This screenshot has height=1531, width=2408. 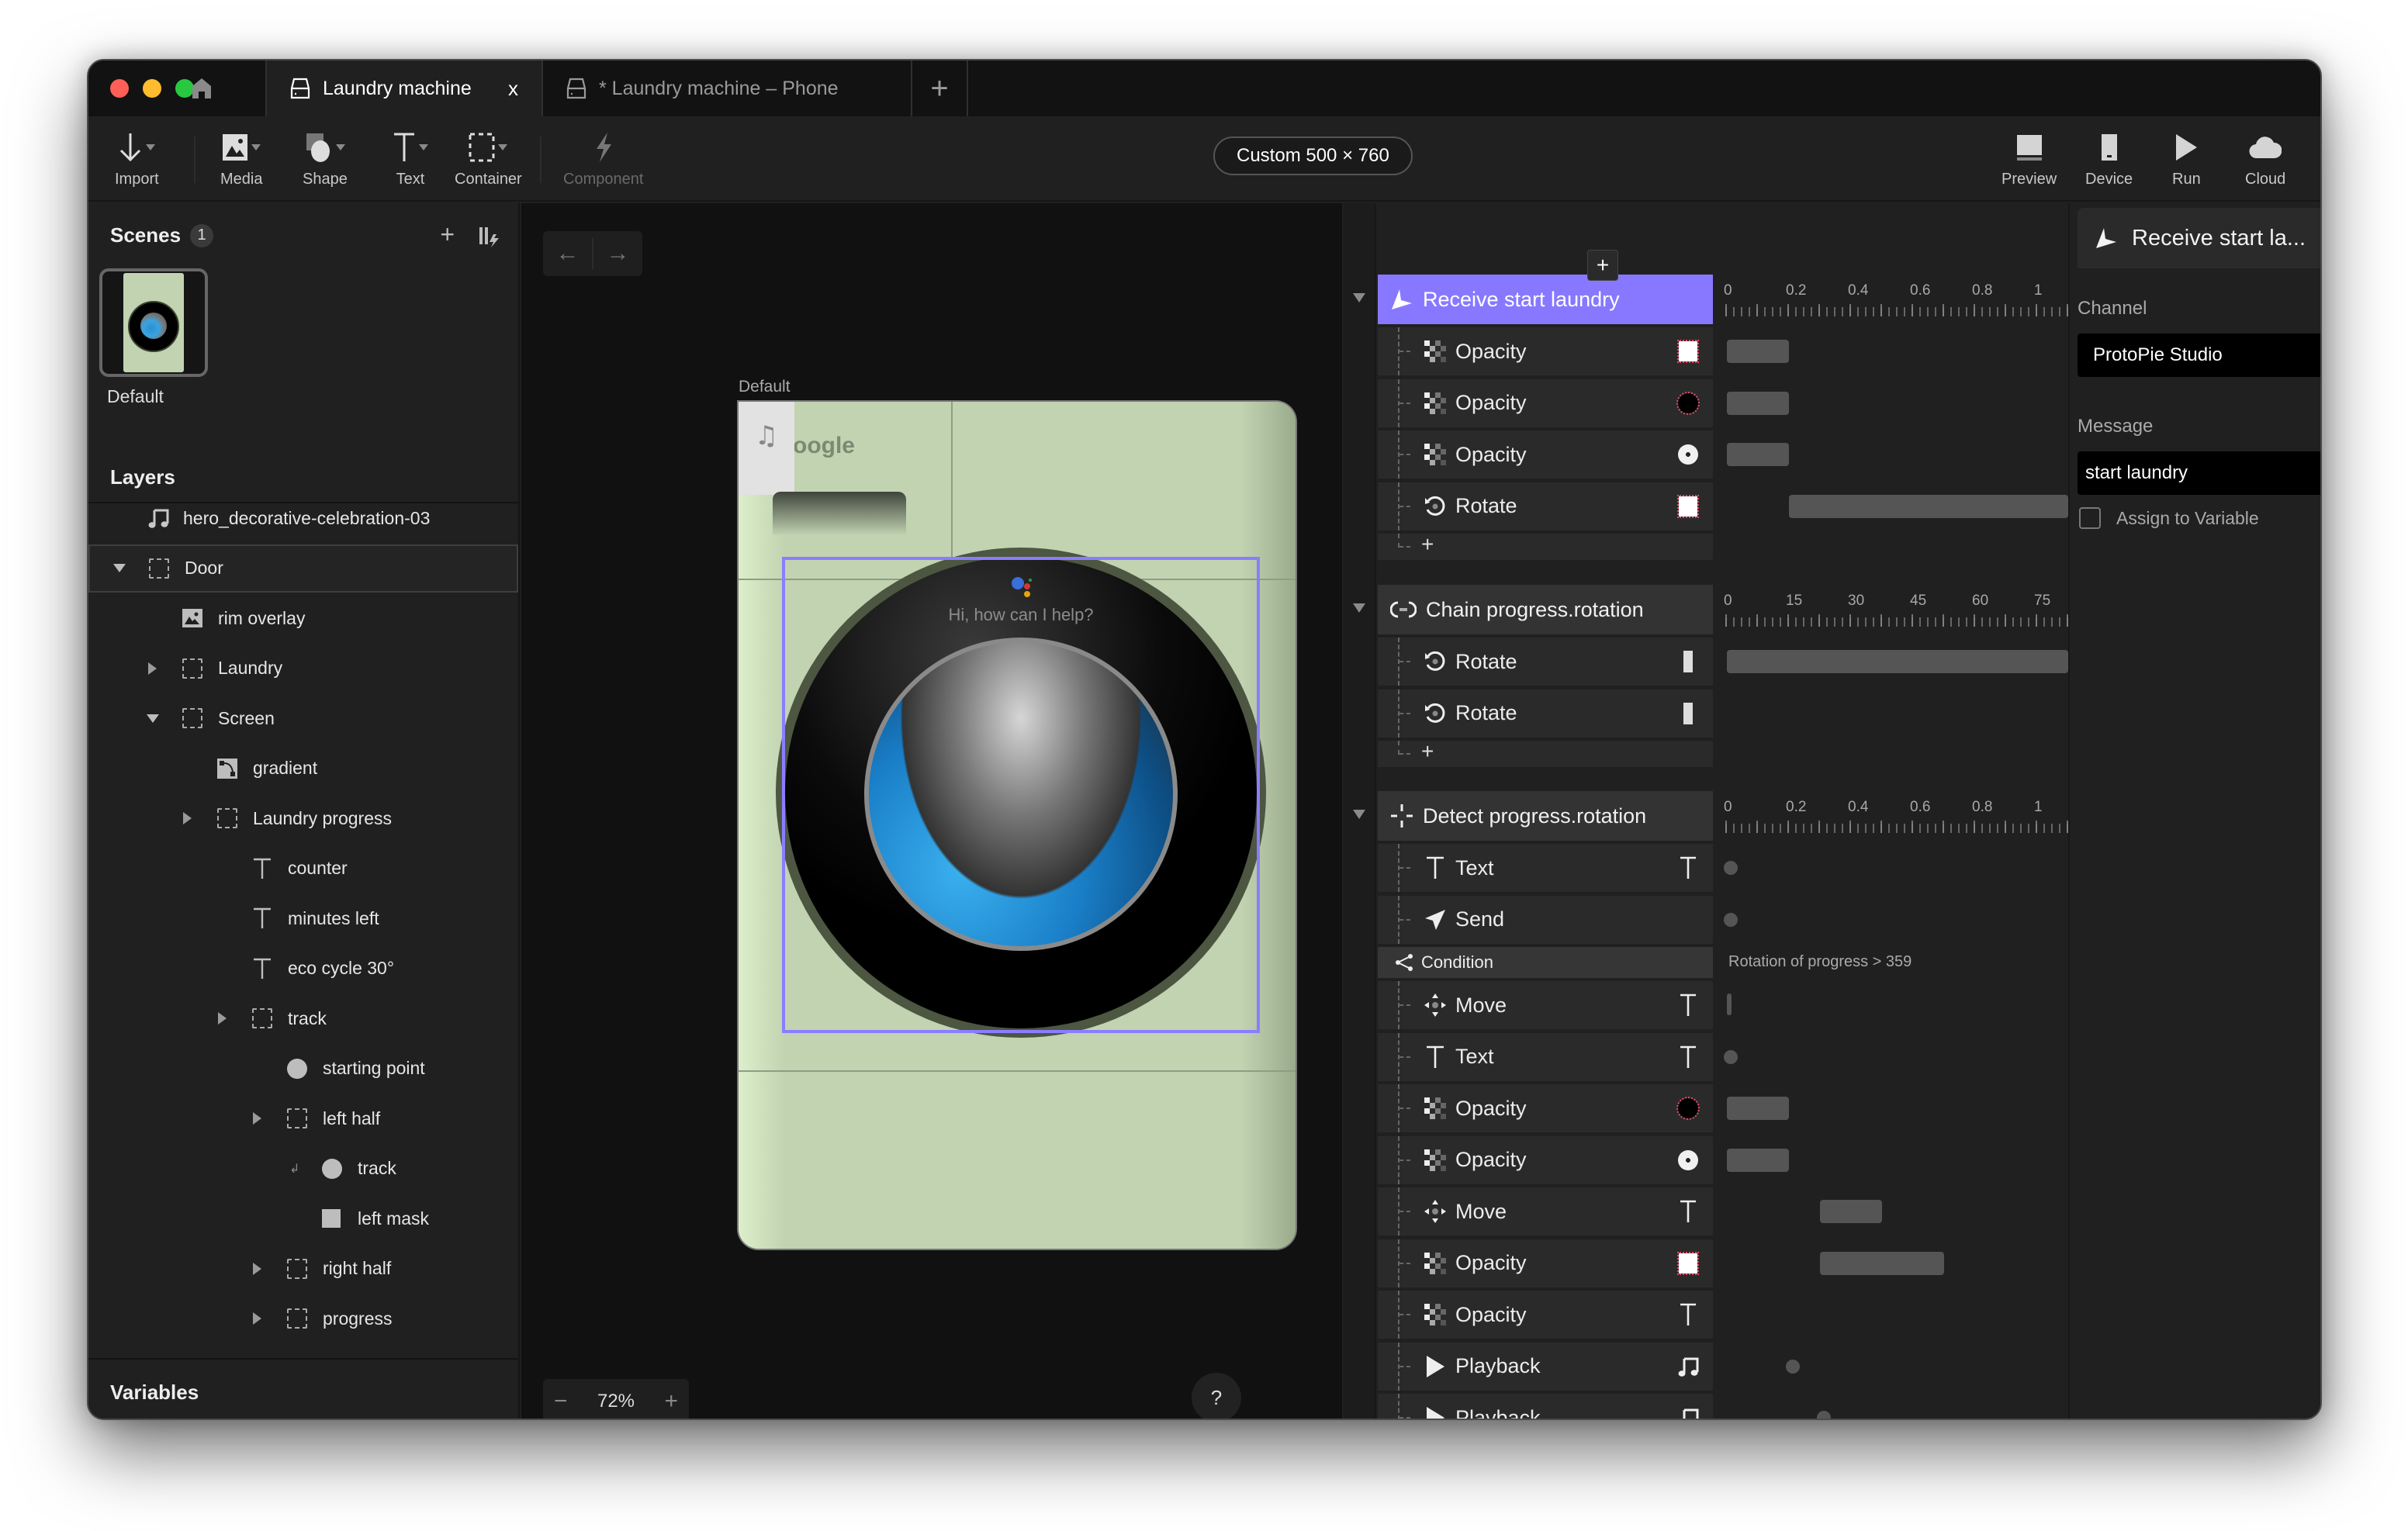 What do you see at coordinates (940, 88) in the screenshot?
I see `new-tab-button: +` at bounding box center [940, 88].